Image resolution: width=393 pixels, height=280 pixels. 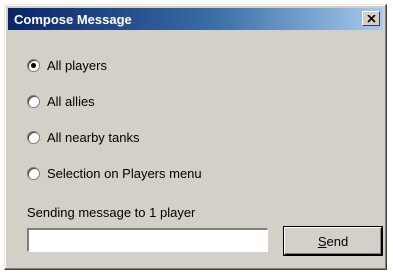 I want to click on radio-selected-icon, so click(x=33, y=65).